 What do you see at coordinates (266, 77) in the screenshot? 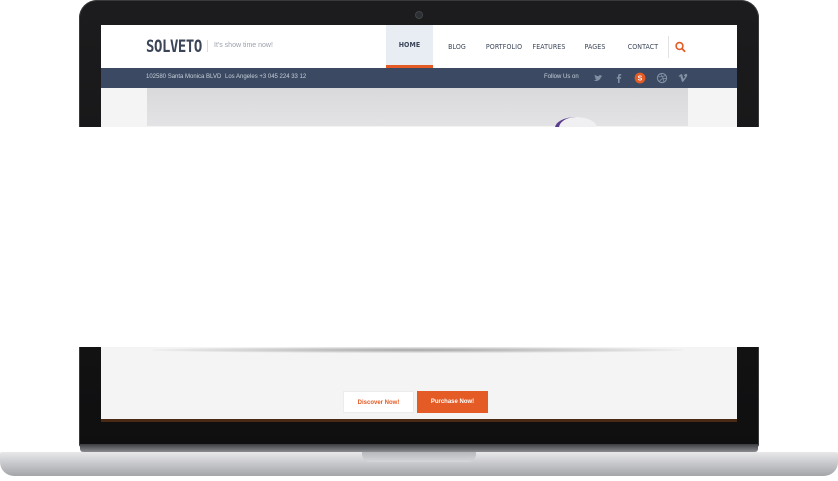
I see `phone-text: Los Angeles +3 045 224 33 12` at bounding box center [266, 77].